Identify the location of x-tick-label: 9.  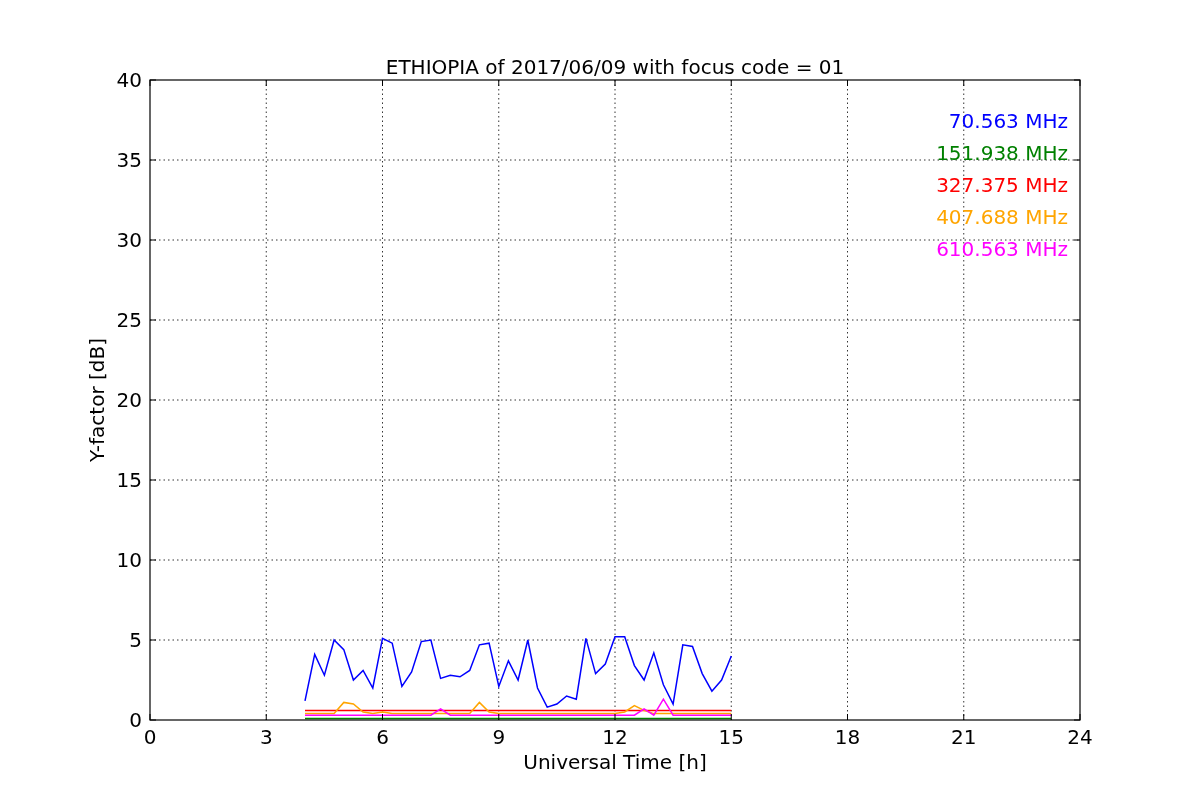
(499, 737).